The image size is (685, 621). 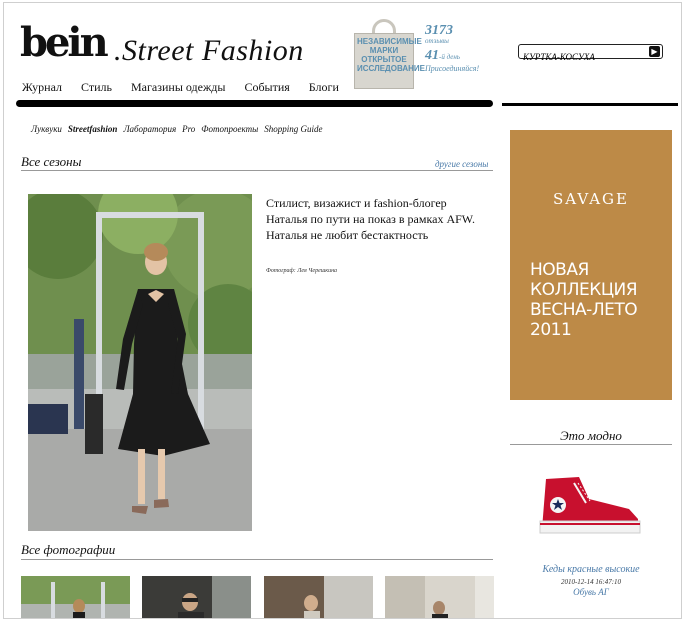 What do you see at coordinates (68, 549) in the screenshot?
I see `section-title-all-photos: Все фотографии` at bounding box center [68, 549].